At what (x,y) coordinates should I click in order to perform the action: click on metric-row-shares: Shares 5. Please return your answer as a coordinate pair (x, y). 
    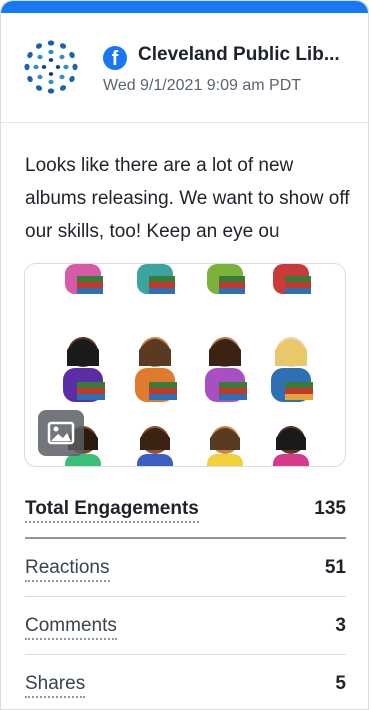
    Looking at the image, I should click on (185, 682).